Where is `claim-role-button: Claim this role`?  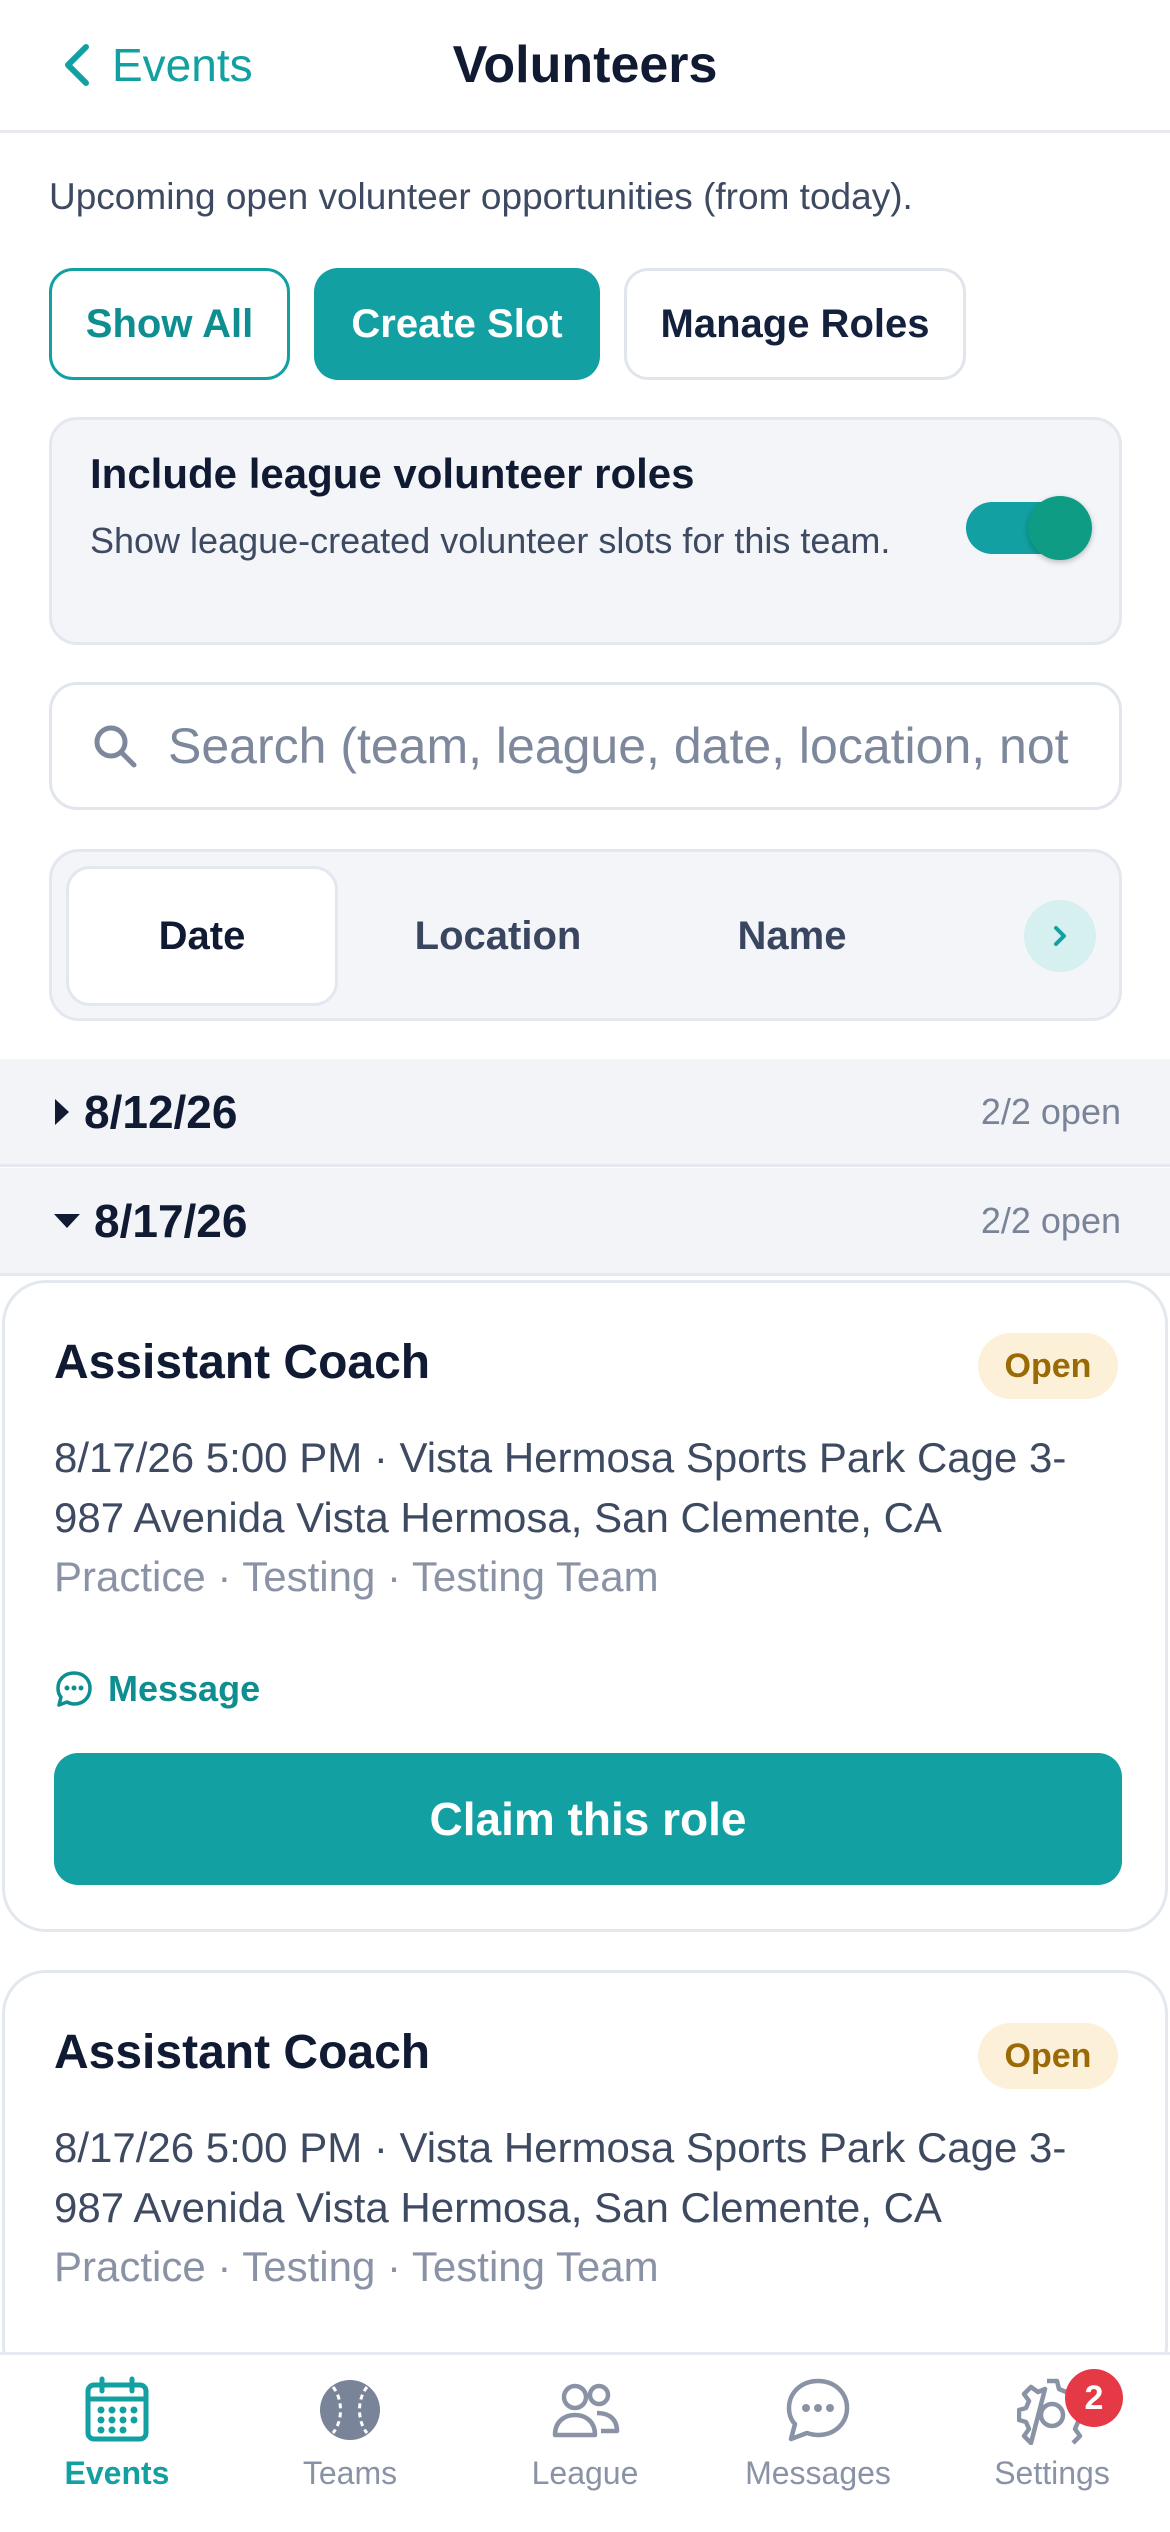
claim-role-button: Claim this role is located at coordinates (588, 1819).